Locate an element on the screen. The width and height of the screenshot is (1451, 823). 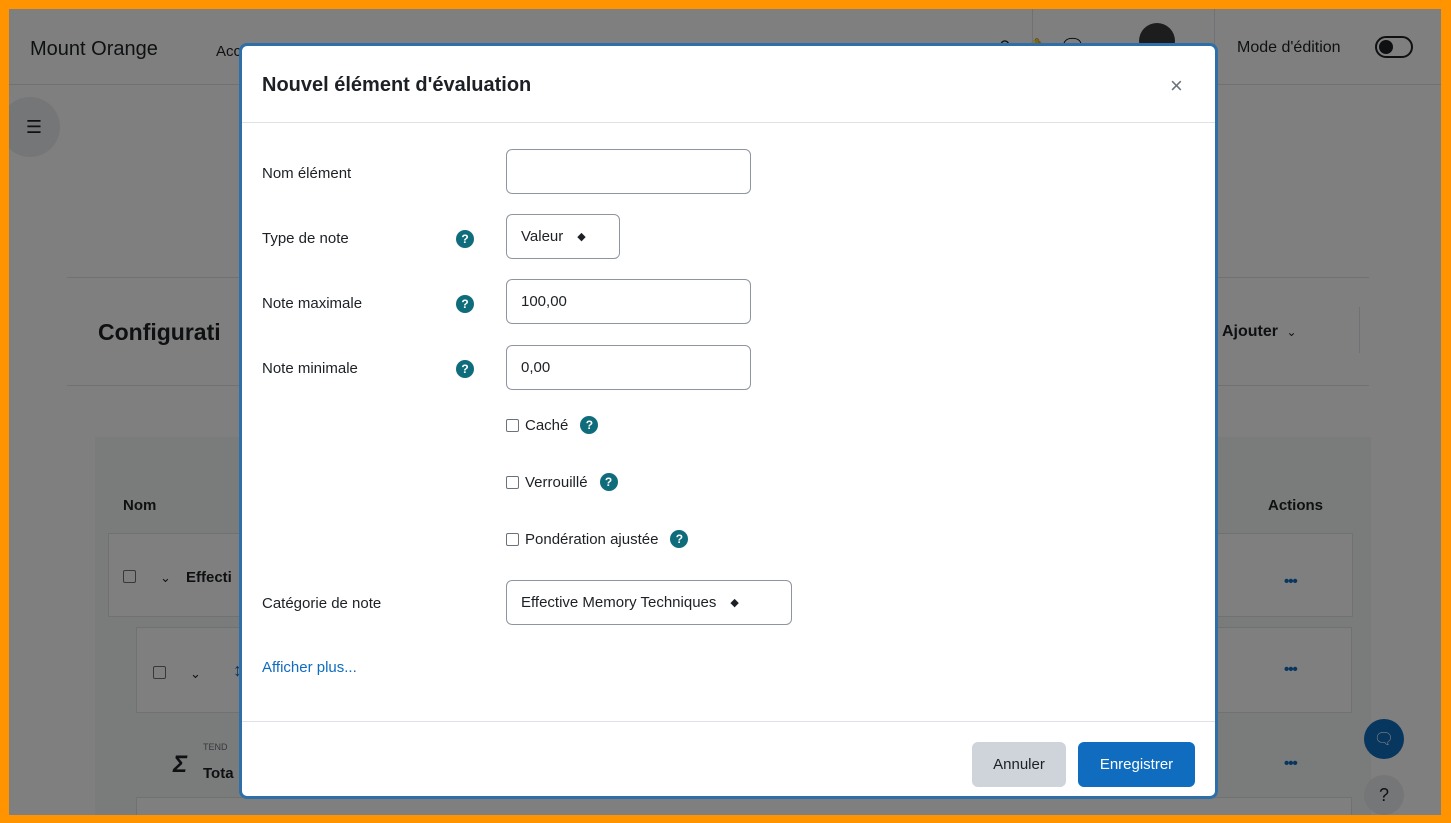
item-name-input is located at coordinates (628, 171).